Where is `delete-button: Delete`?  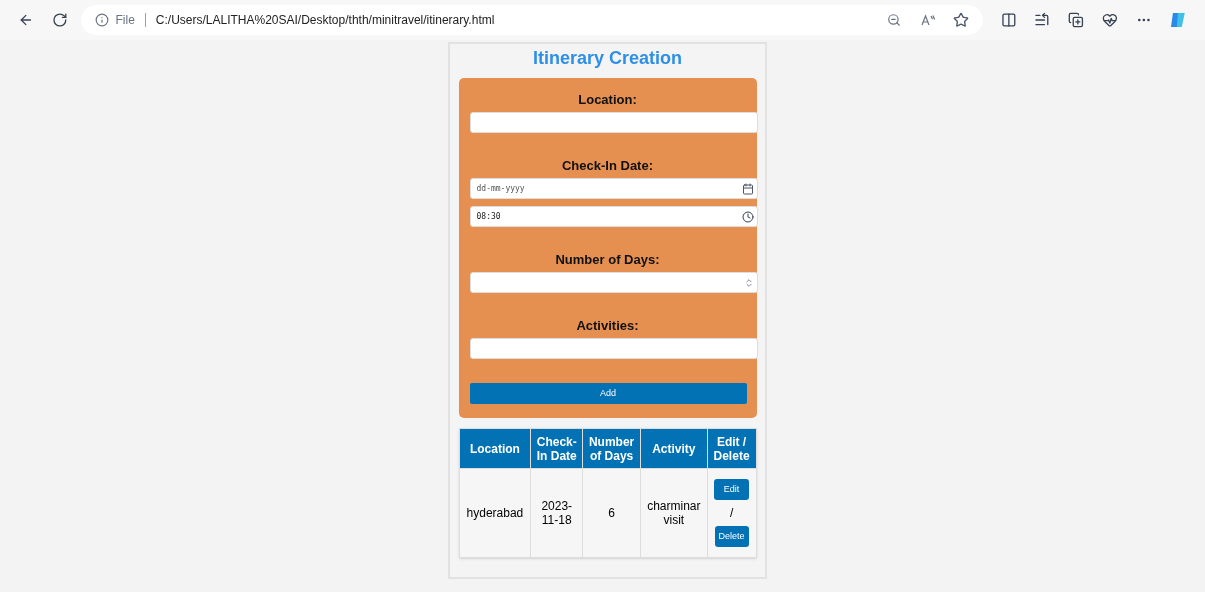 delete-button: Delete is located at coordinates (731, 536).